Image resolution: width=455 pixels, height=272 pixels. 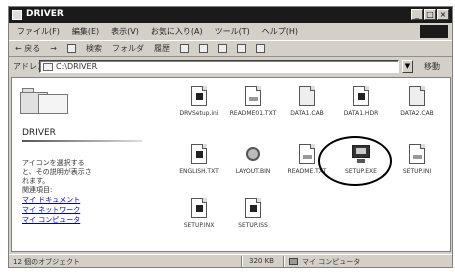 I want to click on folders-button: フォルダ, so click(x=128, y=48).